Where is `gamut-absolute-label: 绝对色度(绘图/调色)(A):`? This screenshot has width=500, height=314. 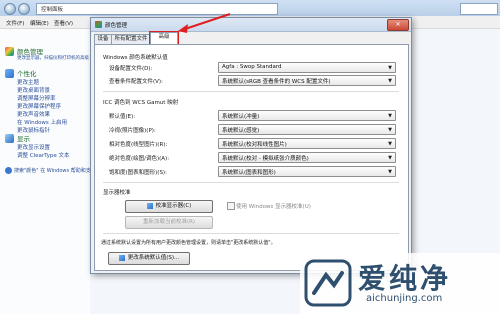
gamut-absolute-label: 绝对色度(绘图/调色)(A): is located at coordinates (139, 159).